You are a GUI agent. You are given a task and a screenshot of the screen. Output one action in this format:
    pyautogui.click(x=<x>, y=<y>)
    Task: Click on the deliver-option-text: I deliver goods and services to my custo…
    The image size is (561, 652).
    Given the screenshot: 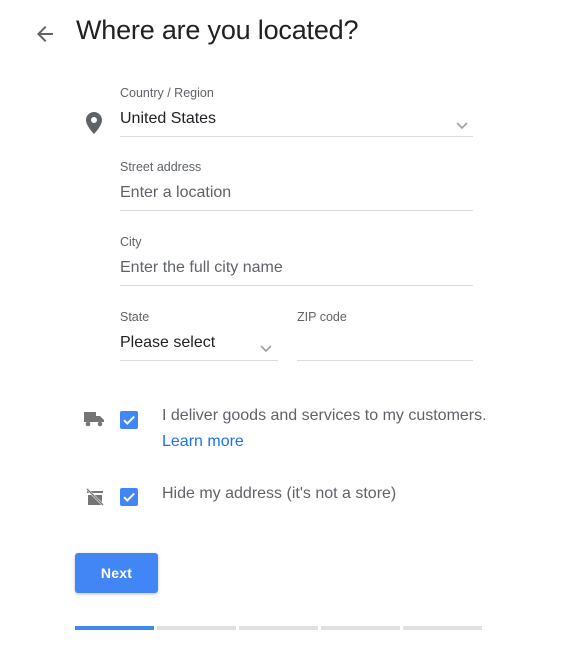 What is the action you would take?
    pyautogui.click(x=324, y=415)
    